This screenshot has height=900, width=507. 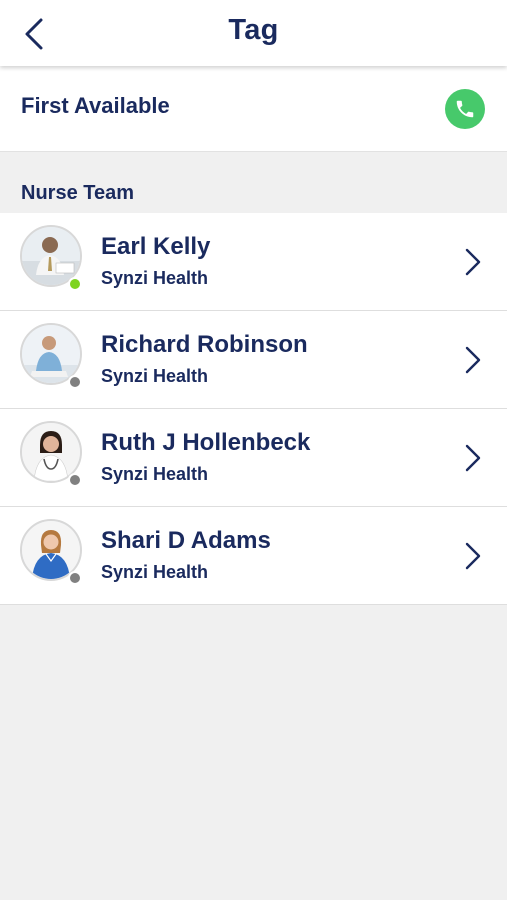 What do you see at coordinates (204, 344) in the screenshot?
I see `contact-name: Richard Robinson` at bounding box center [204, 344].